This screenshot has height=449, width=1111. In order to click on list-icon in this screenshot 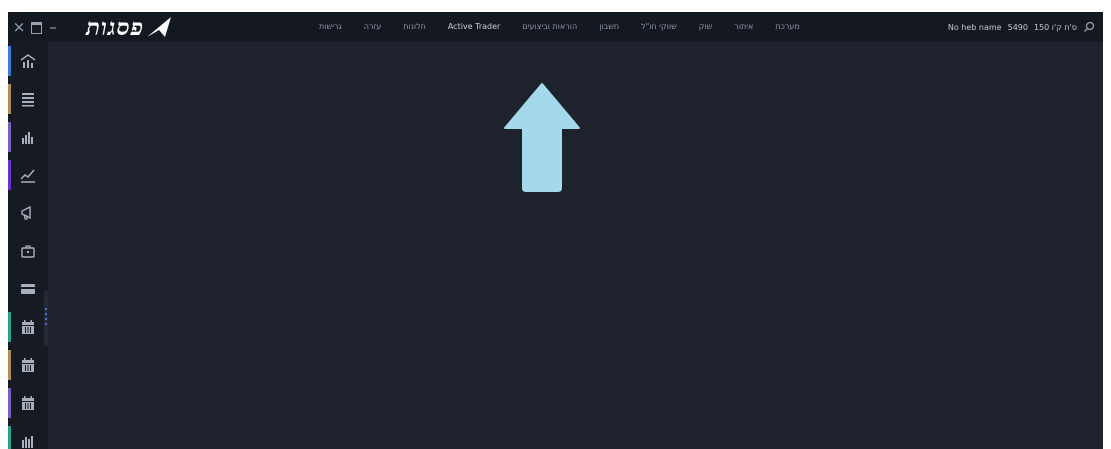, I will do `click(28, 100)`.